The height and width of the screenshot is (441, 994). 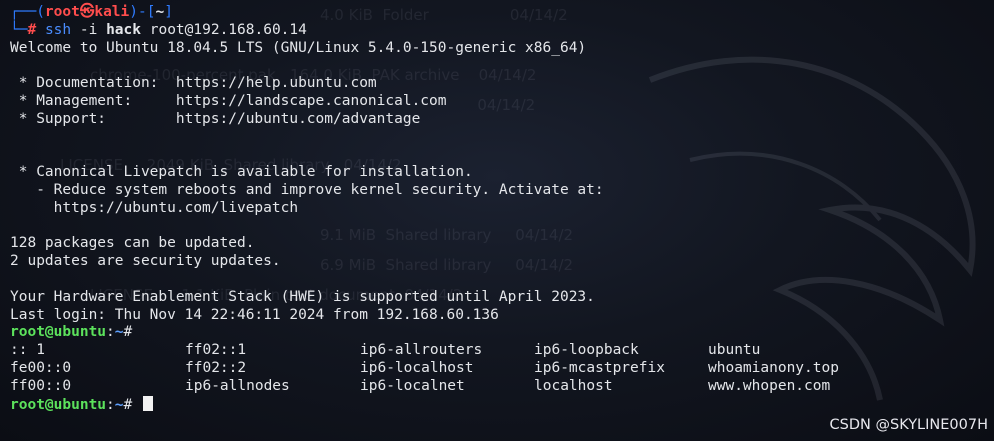 I want to click on kali-command-line: └─# ssh -i hack root@192.168.60.14, so click(x=158, y=29).